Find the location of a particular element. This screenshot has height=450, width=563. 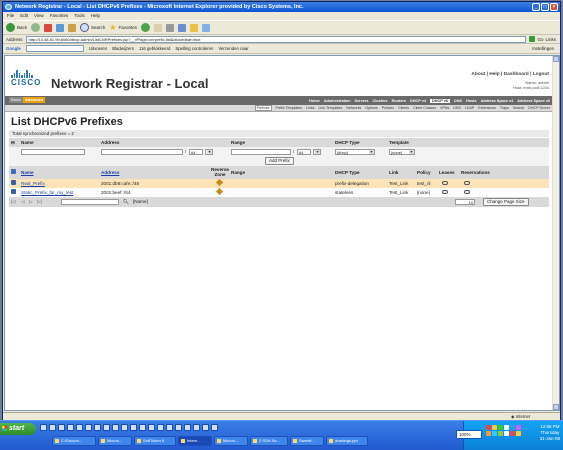

nav-servers: Servers is located at coordinates (362, 101).